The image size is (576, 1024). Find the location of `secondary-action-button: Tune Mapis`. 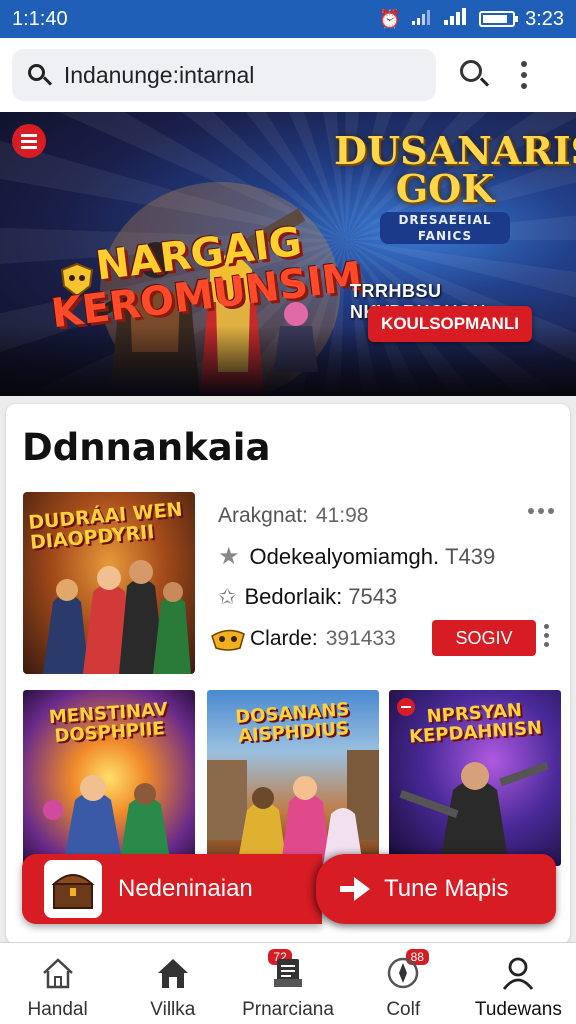

secondary-action-button: Tune Mapis is located at coordinates (436, 889).